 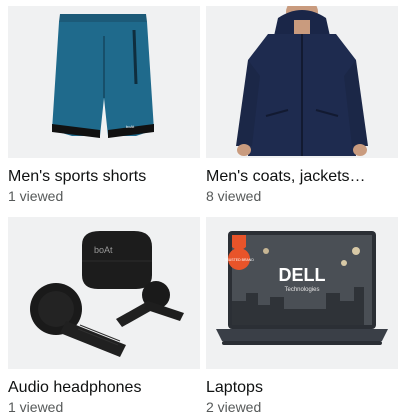 What do you see at coordinates (302, 388) in the screenshot?
I see `product-title: Laptops` at bounding box center [302, 388].